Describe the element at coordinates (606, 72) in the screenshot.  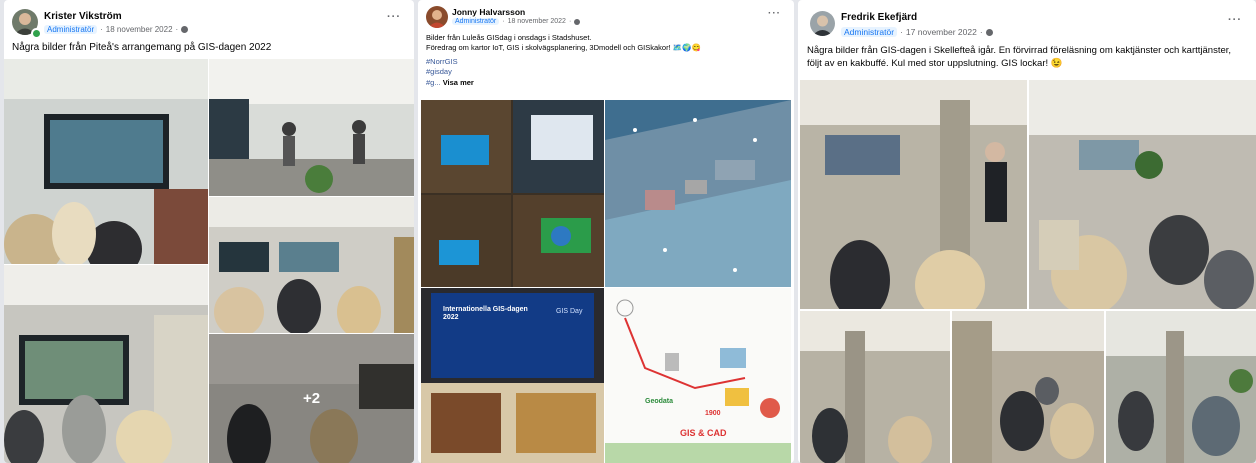
I see `hashtag-link: #gisday` at that location.